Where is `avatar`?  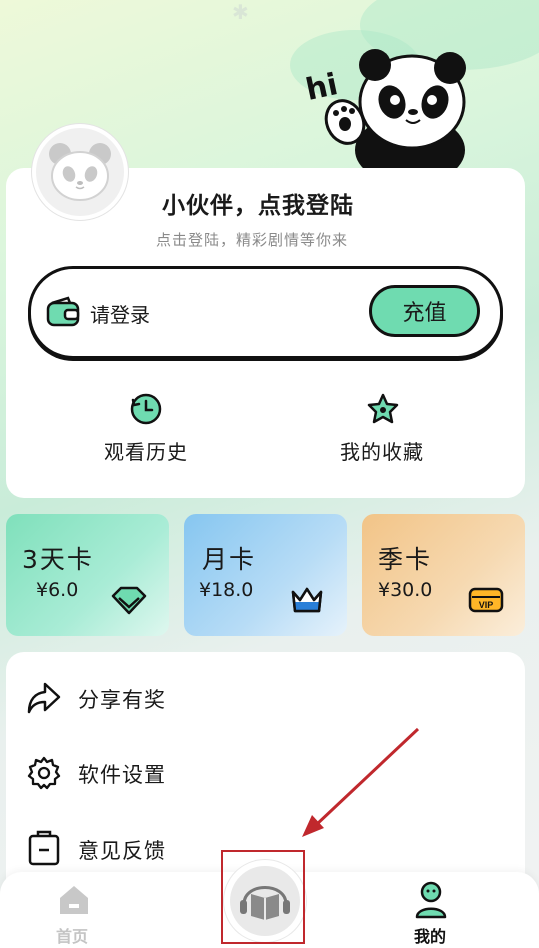
avatar is located at coordinates (80, 172).